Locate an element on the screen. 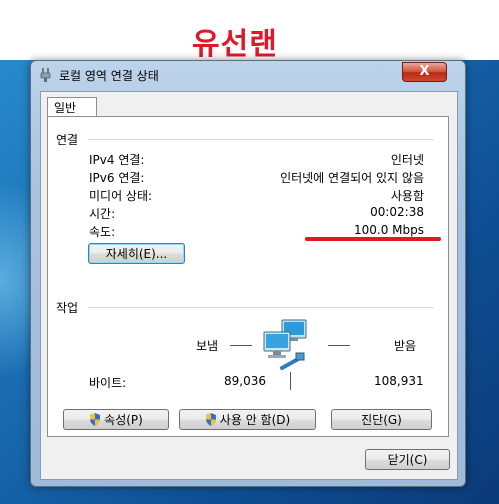 The image size is (499, 504). ipv4-label: IPv4 연결: is located at coordinates (117, 160).